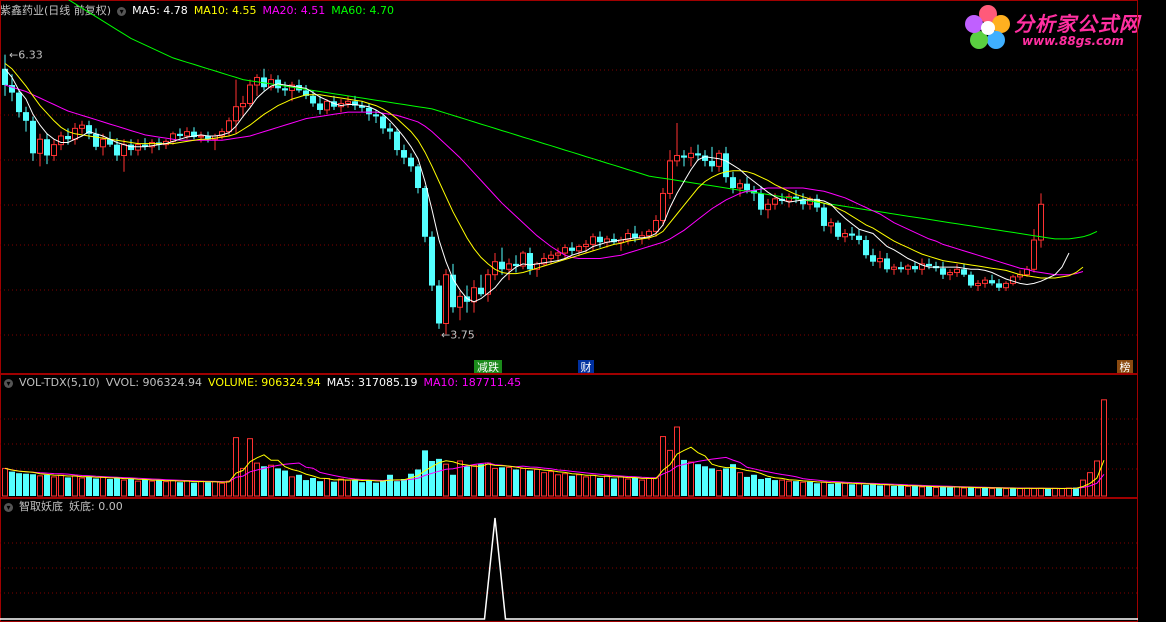 Image resolution: width=1166 pixels, height=622 pixels. I want to click on high-price-label: ←6.33, so click(26, 55).